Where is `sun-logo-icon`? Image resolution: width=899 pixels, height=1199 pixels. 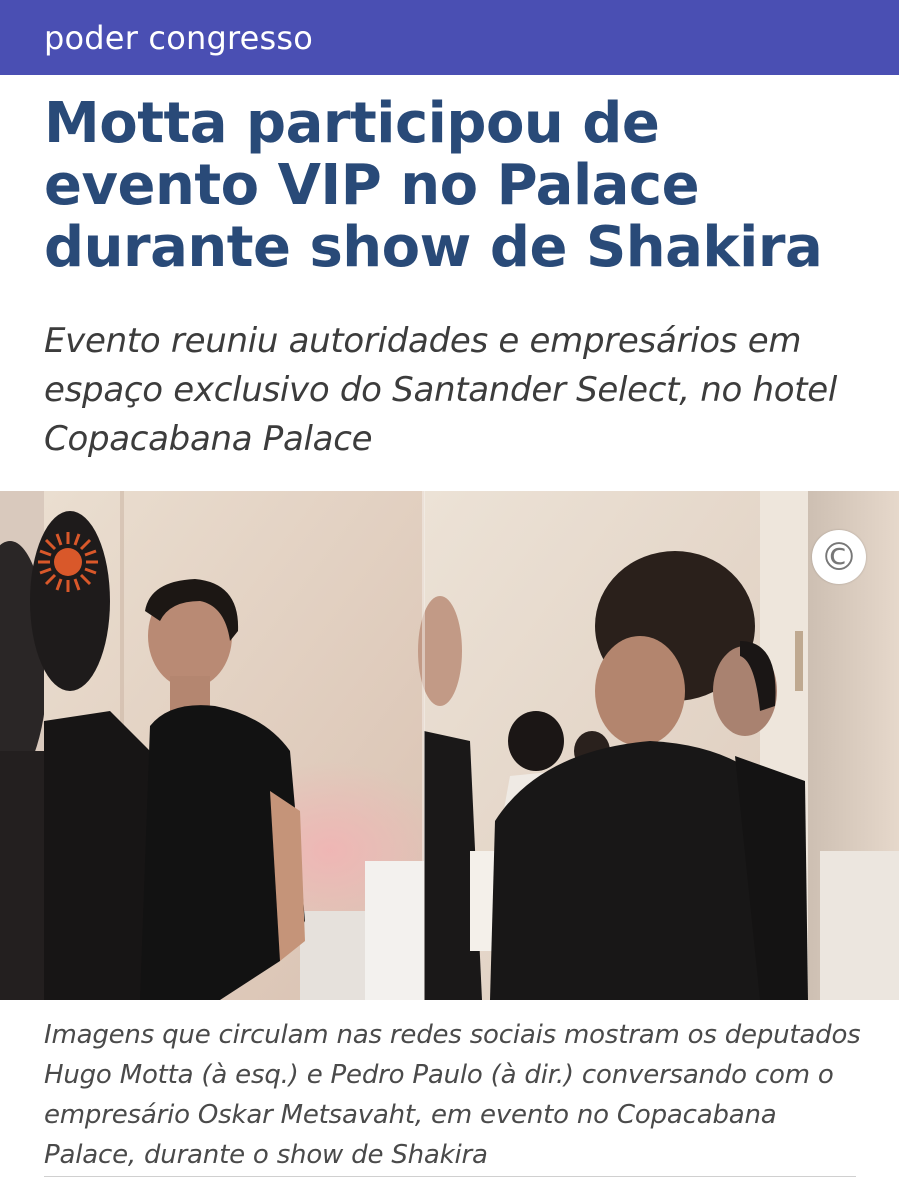 sun-logo-icon is located at coordinates (68, 562).